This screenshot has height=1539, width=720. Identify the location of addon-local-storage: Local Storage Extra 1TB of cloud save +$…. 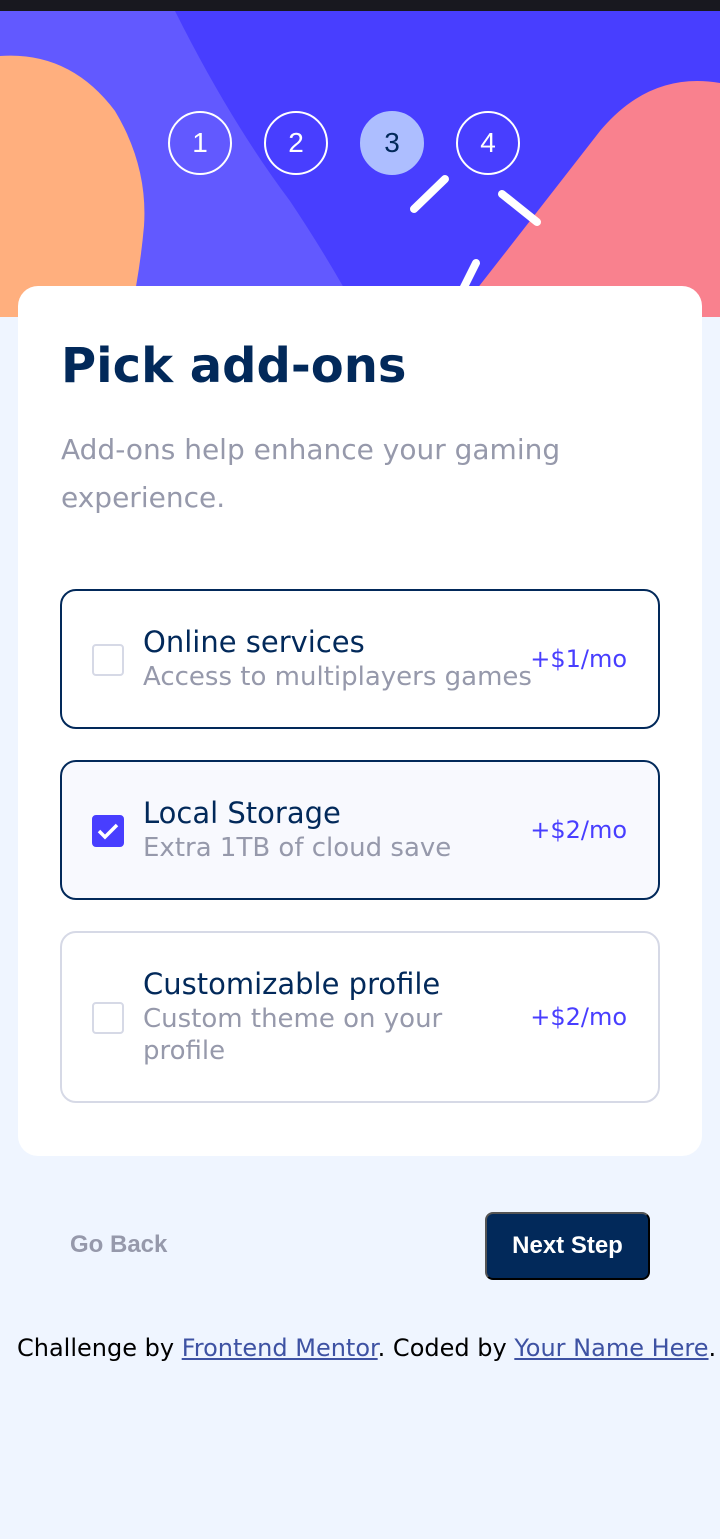
(360, 830).